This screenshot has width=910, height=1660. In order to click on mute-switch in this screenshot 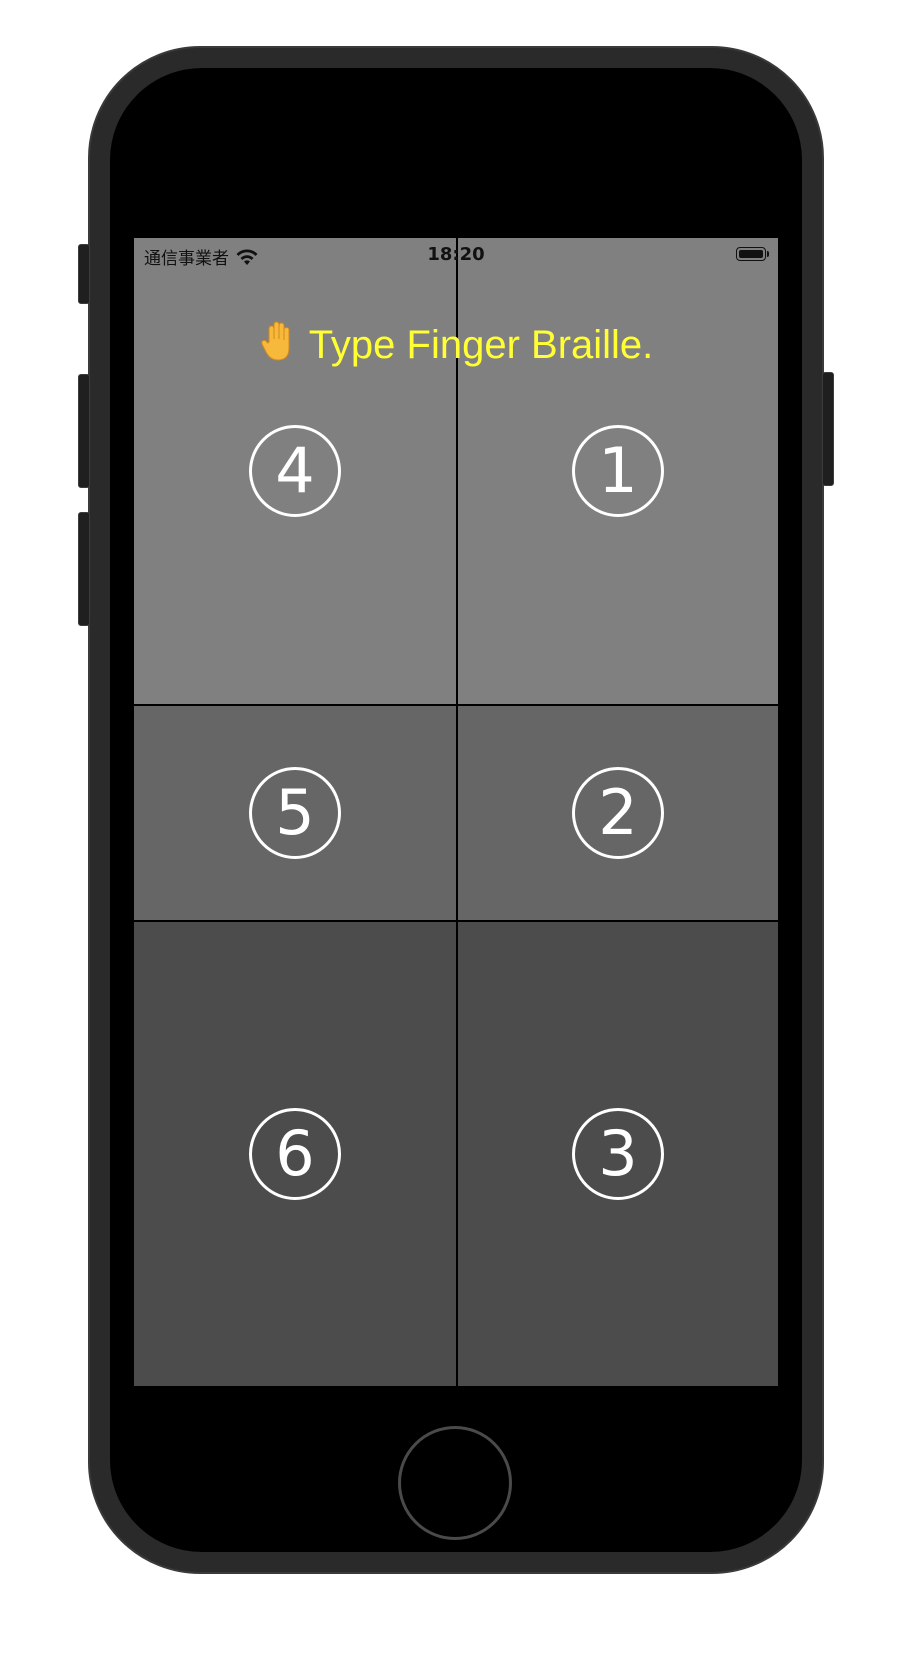, I will do `click(84, 274)`.